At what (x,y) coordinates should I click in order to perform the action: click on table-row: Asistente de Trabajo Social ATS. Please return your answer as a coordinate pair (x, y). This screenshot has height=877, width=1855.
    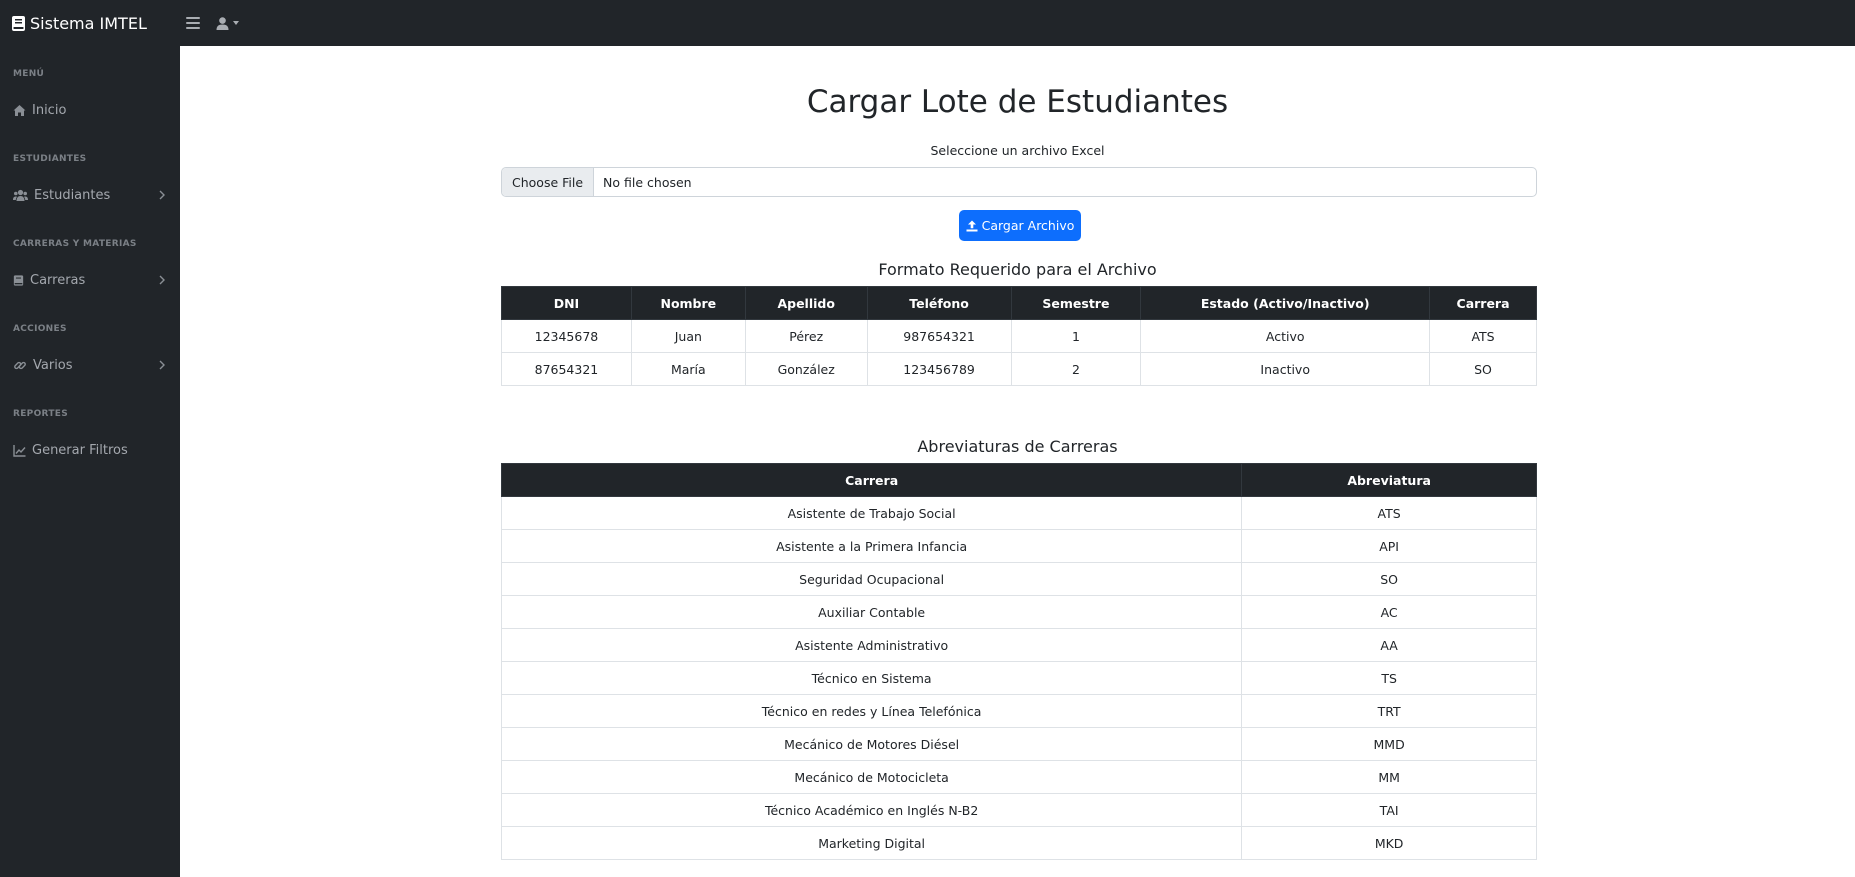
    Looking at the image, I should click on (1018, 513).